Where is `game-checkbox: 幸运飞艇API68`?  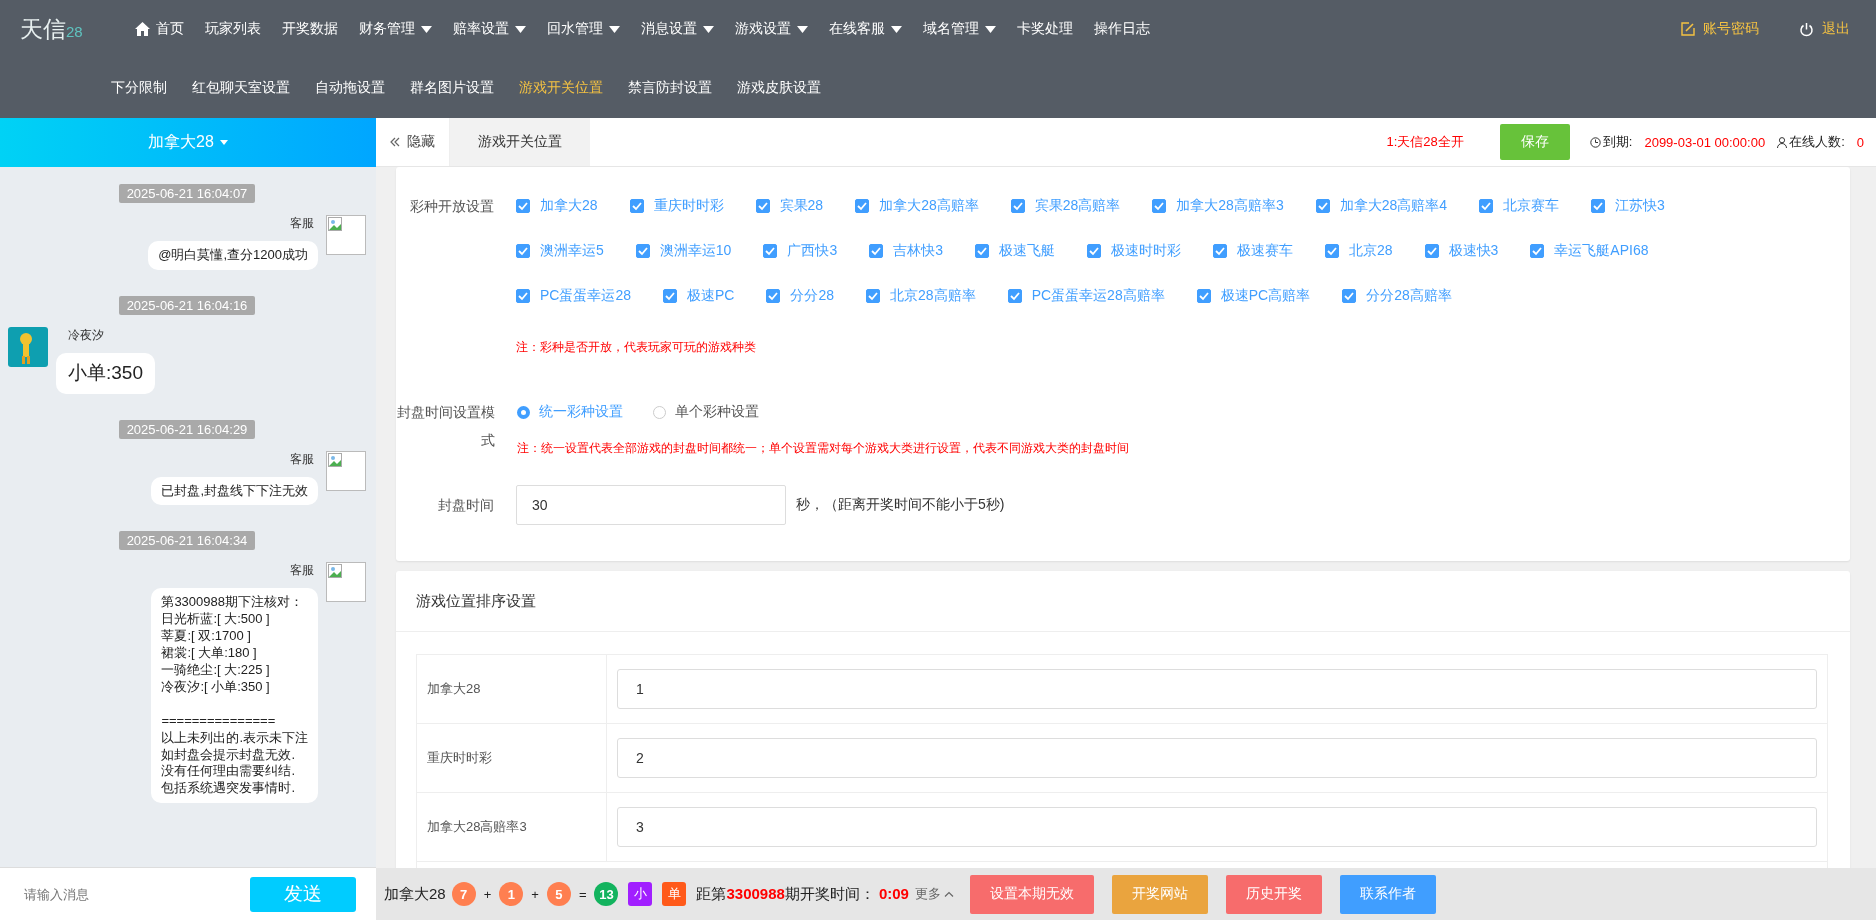 game-checkbox: 幸运飞艇API68 is located at coordinates (1589, 251).